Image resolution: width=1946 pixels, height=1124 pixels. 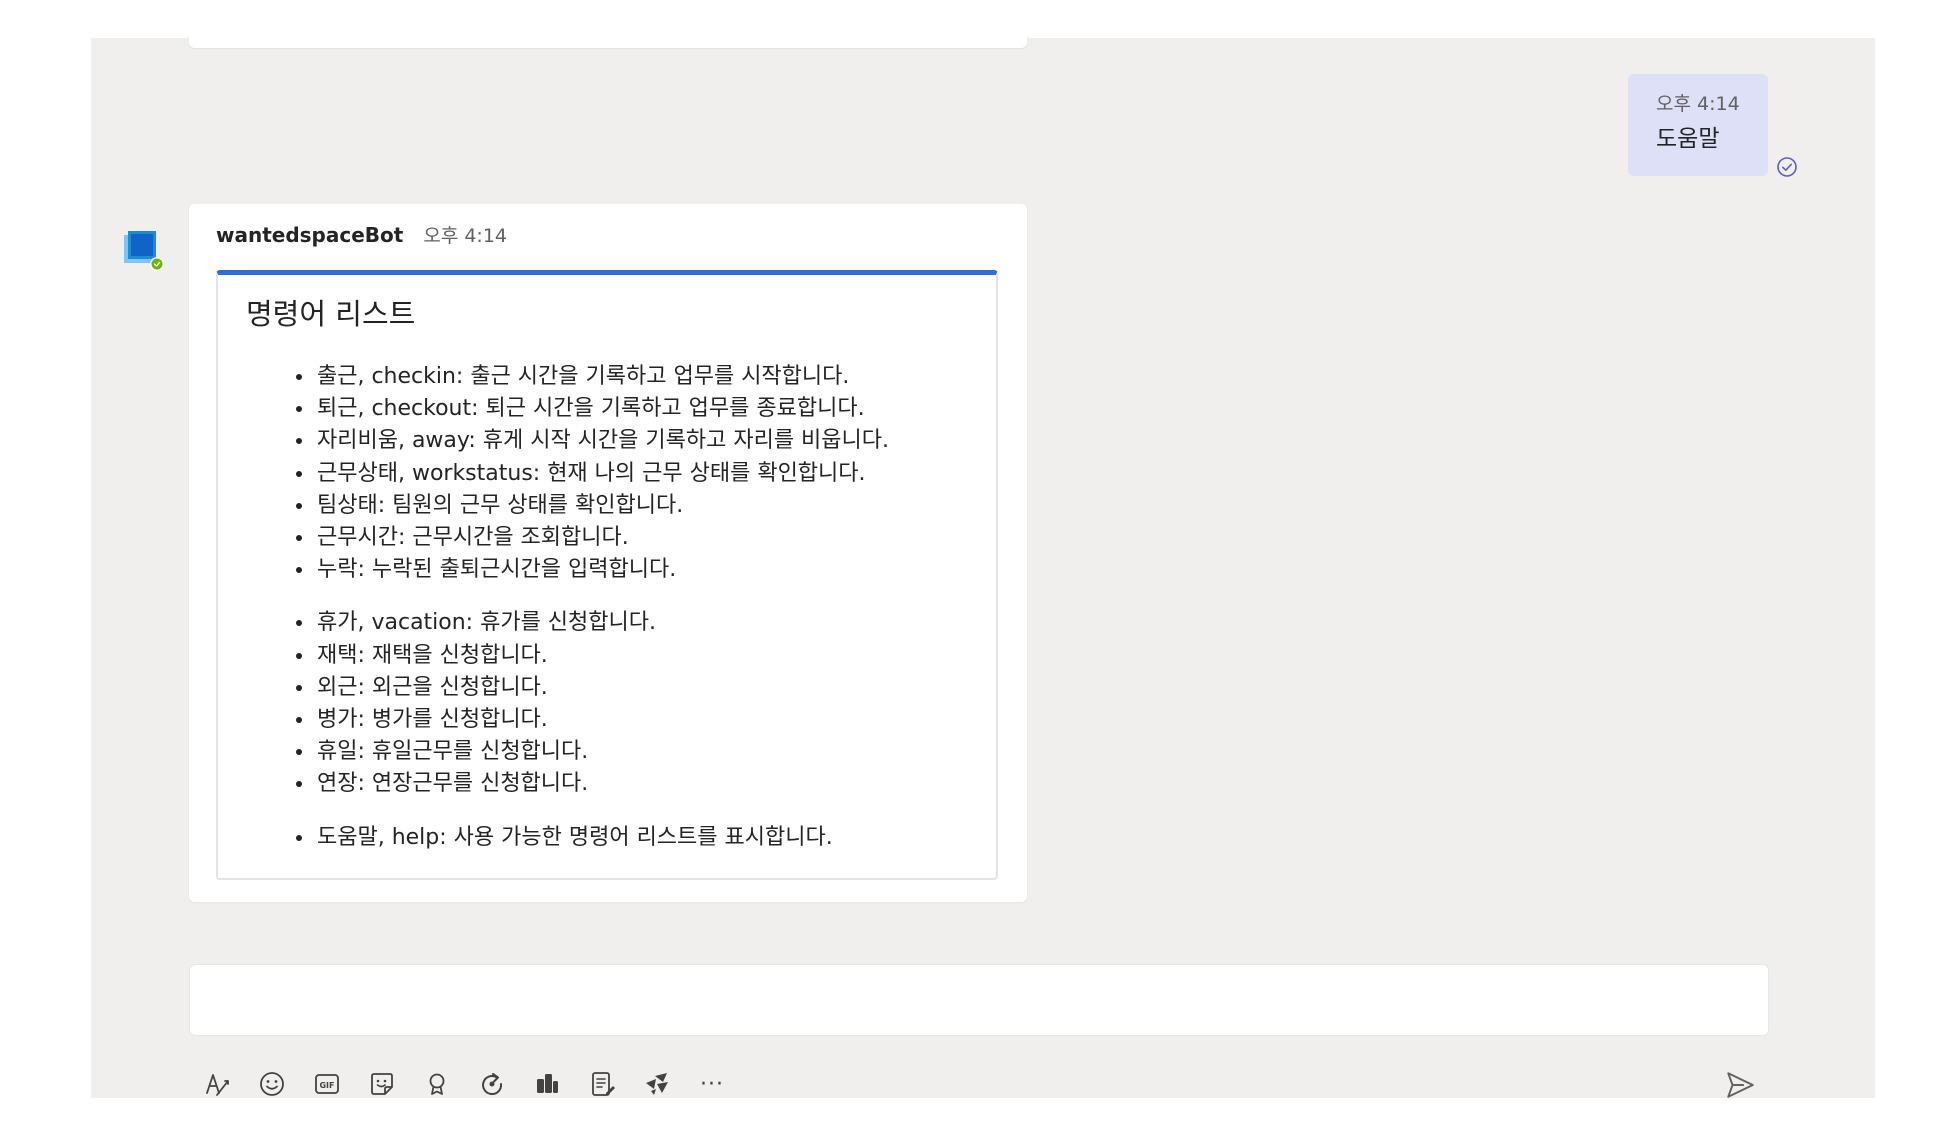 I want to click on list-item: 자리비움, away: 휴게 시작 시간을 기록하고 자리를 비웁니다., so click(x=655, y=441).